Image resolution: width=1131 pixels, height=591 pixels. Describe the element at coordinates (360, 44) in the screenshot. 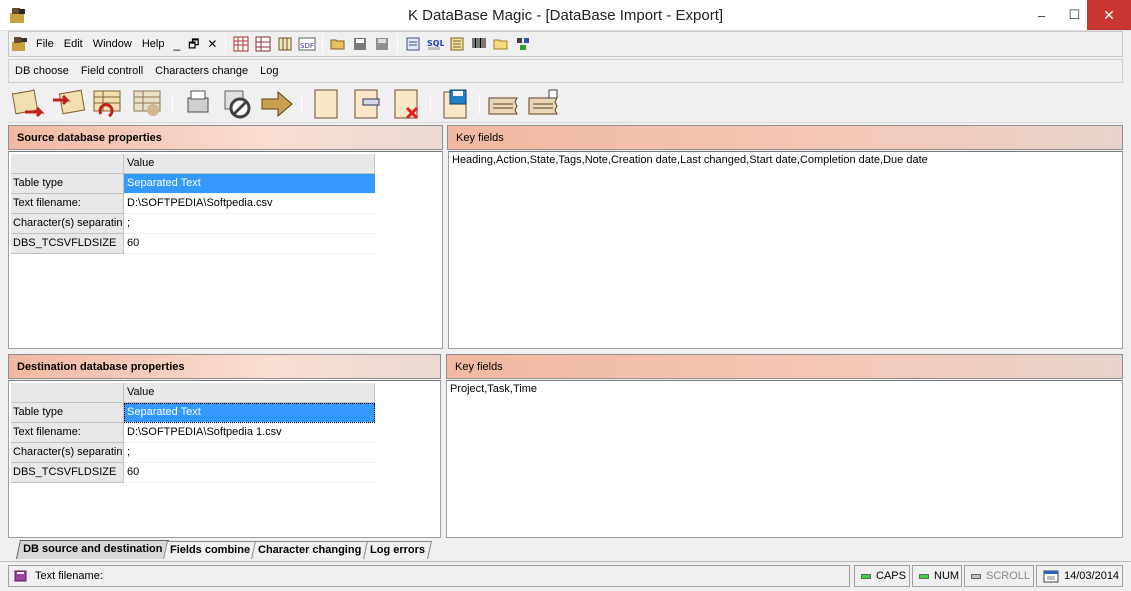

I see `save-icon` at that location.